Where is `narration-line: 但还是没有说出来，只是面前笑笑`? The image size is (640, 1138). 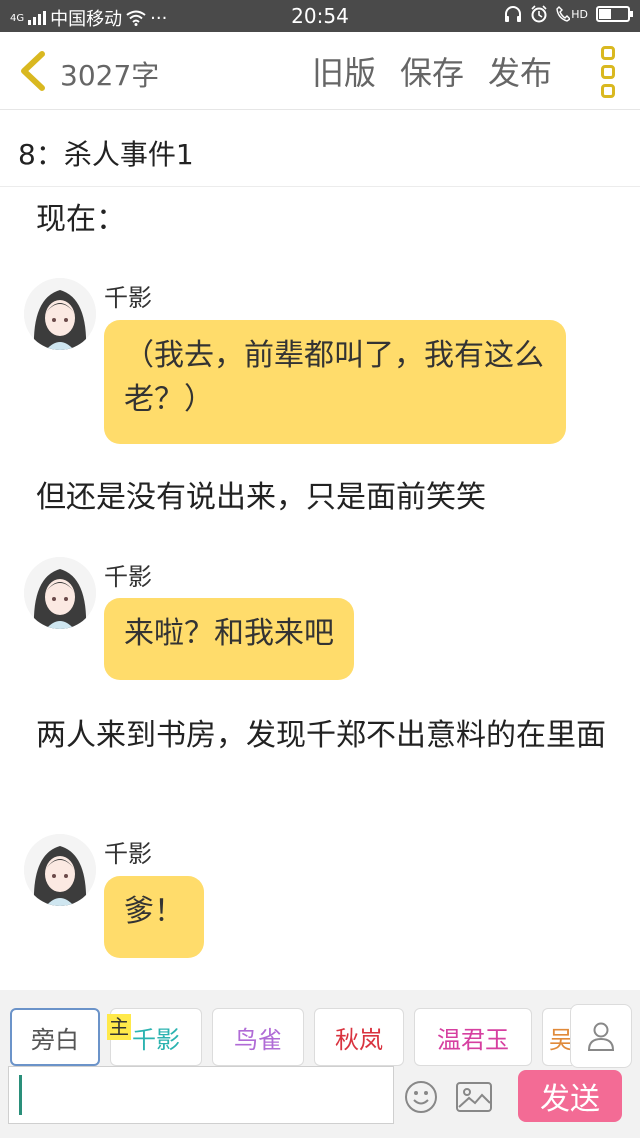
narration-line: 但还是没有说出来，只是面前笑笑 is located at coordinates (326, 498).